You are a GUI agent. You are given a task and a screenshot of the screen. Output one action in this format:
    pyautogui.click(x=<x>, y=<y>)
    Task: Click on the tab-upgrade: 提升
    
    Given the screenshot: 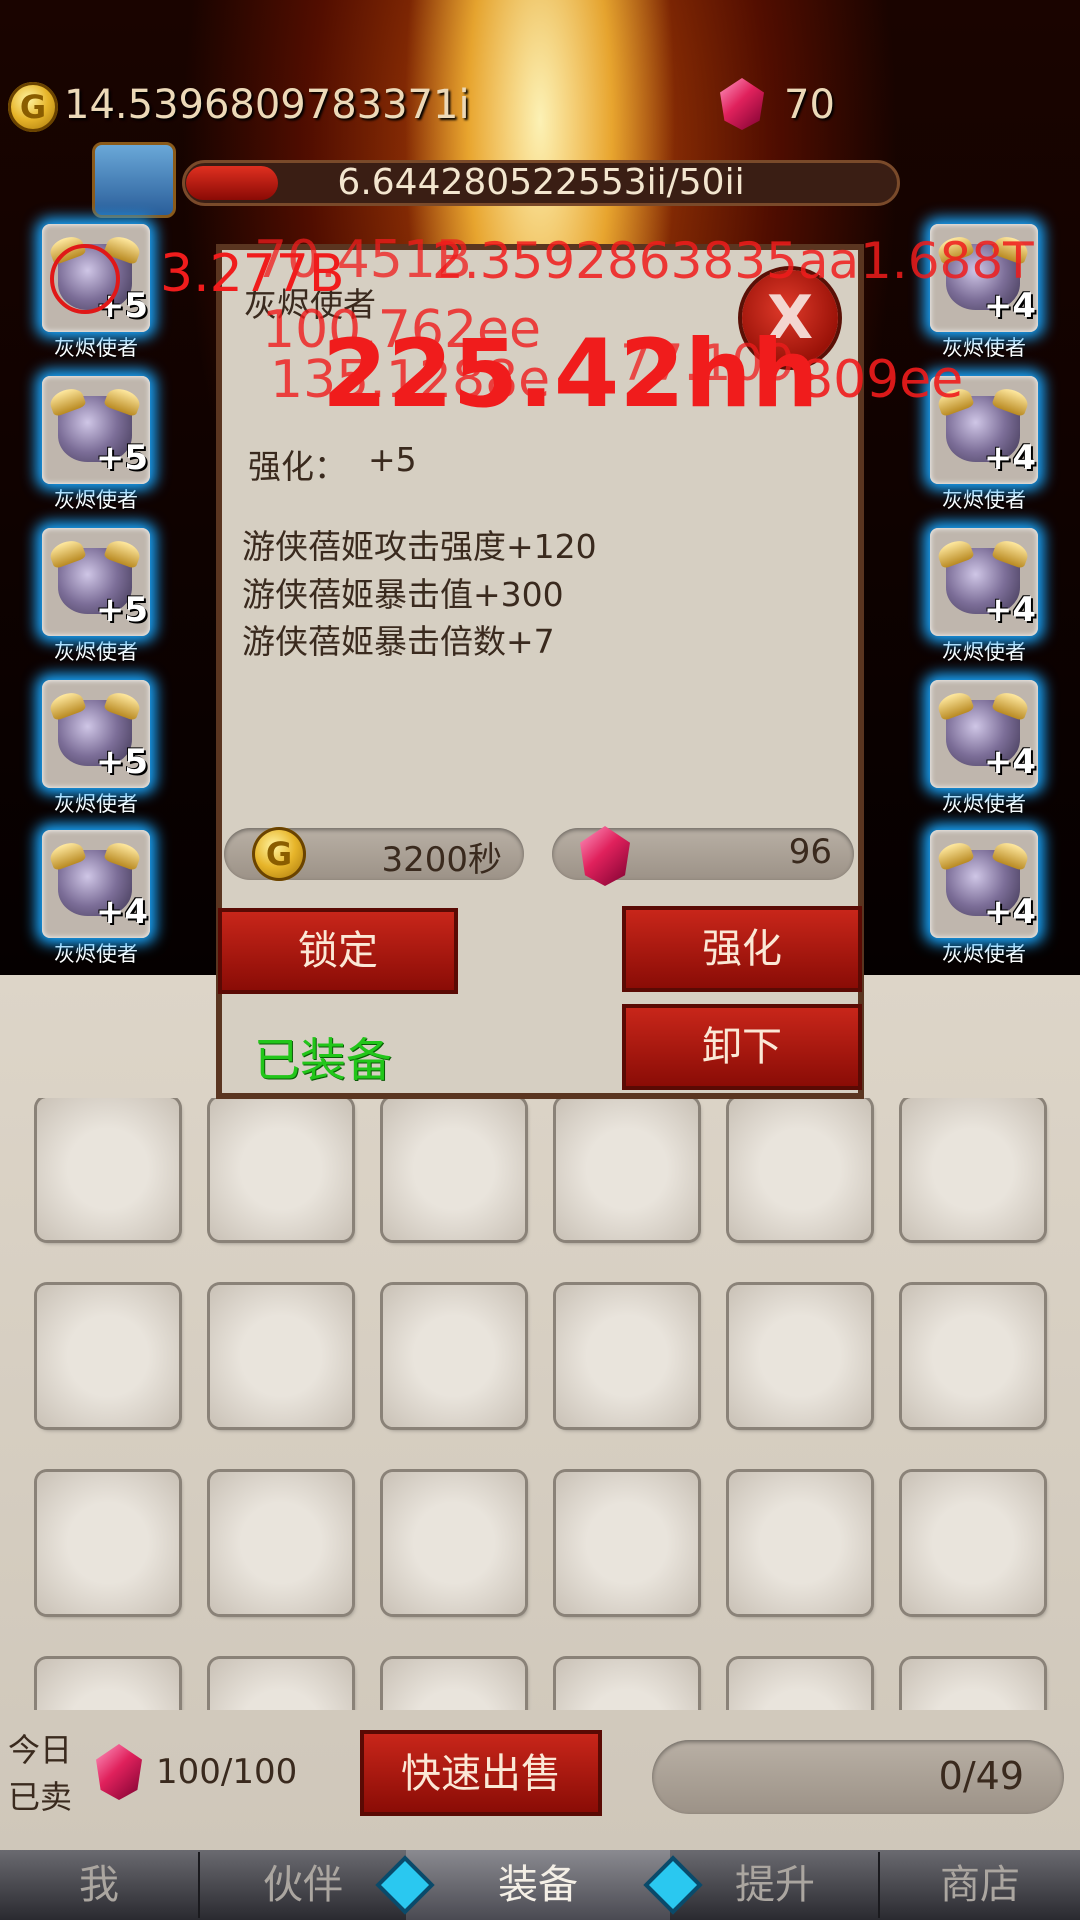 What is the action you would take?
    pyautogui.click(x=775, y=1885)
    